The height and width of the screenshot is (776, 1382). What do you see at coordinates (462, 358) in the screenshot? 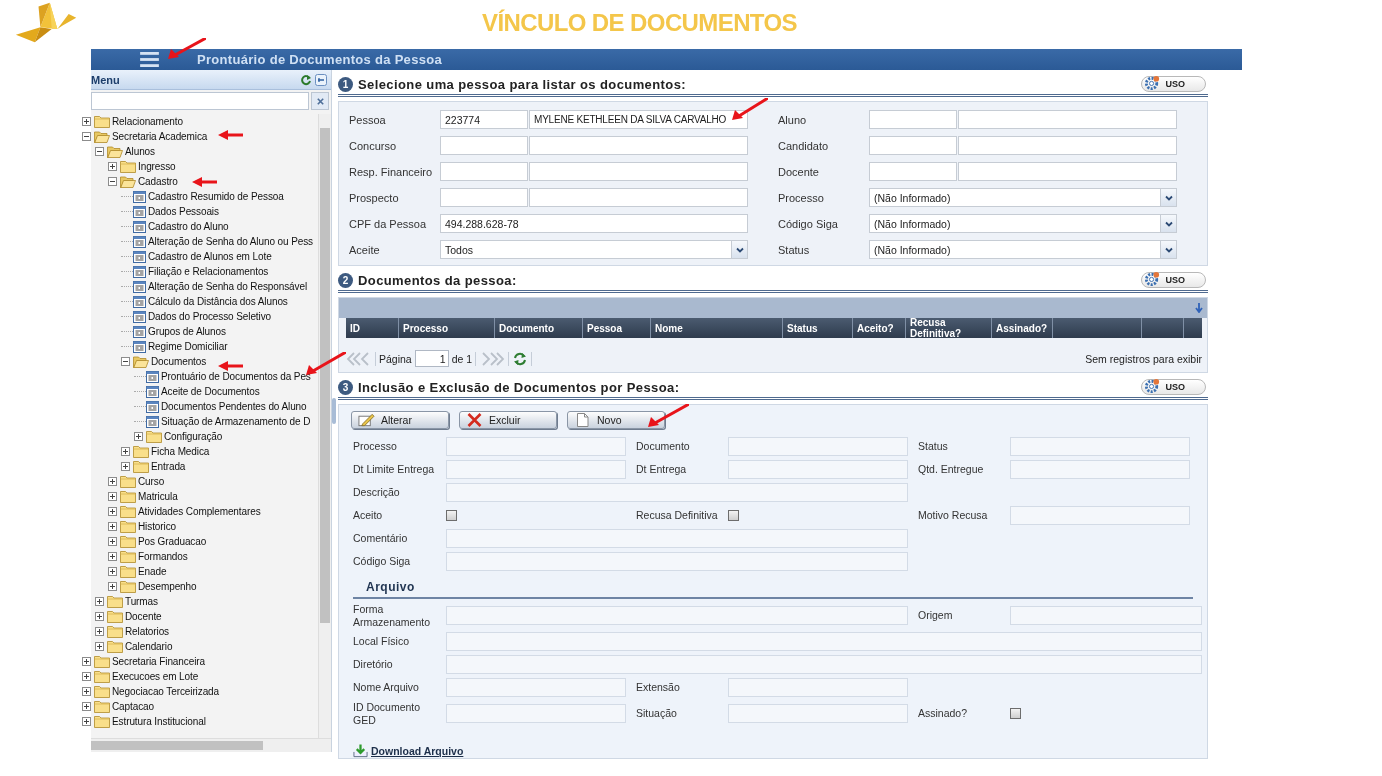
I see `page-total: de 1` at bounding box center [462, 358].